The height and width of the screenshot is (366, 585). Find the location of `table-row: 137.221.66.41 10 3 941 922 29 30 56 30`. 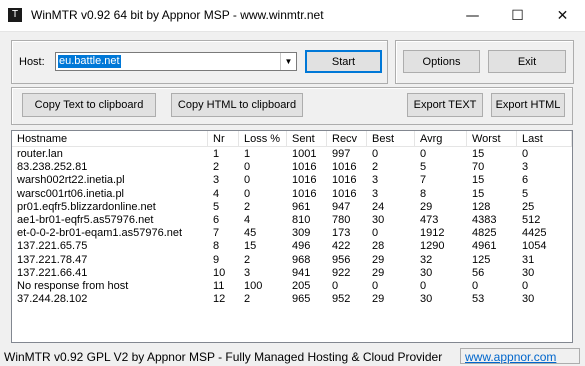

table-row: 137.221.66.41 10 3 941 922 29 30 56 30 is located at coordinates (292, 273).